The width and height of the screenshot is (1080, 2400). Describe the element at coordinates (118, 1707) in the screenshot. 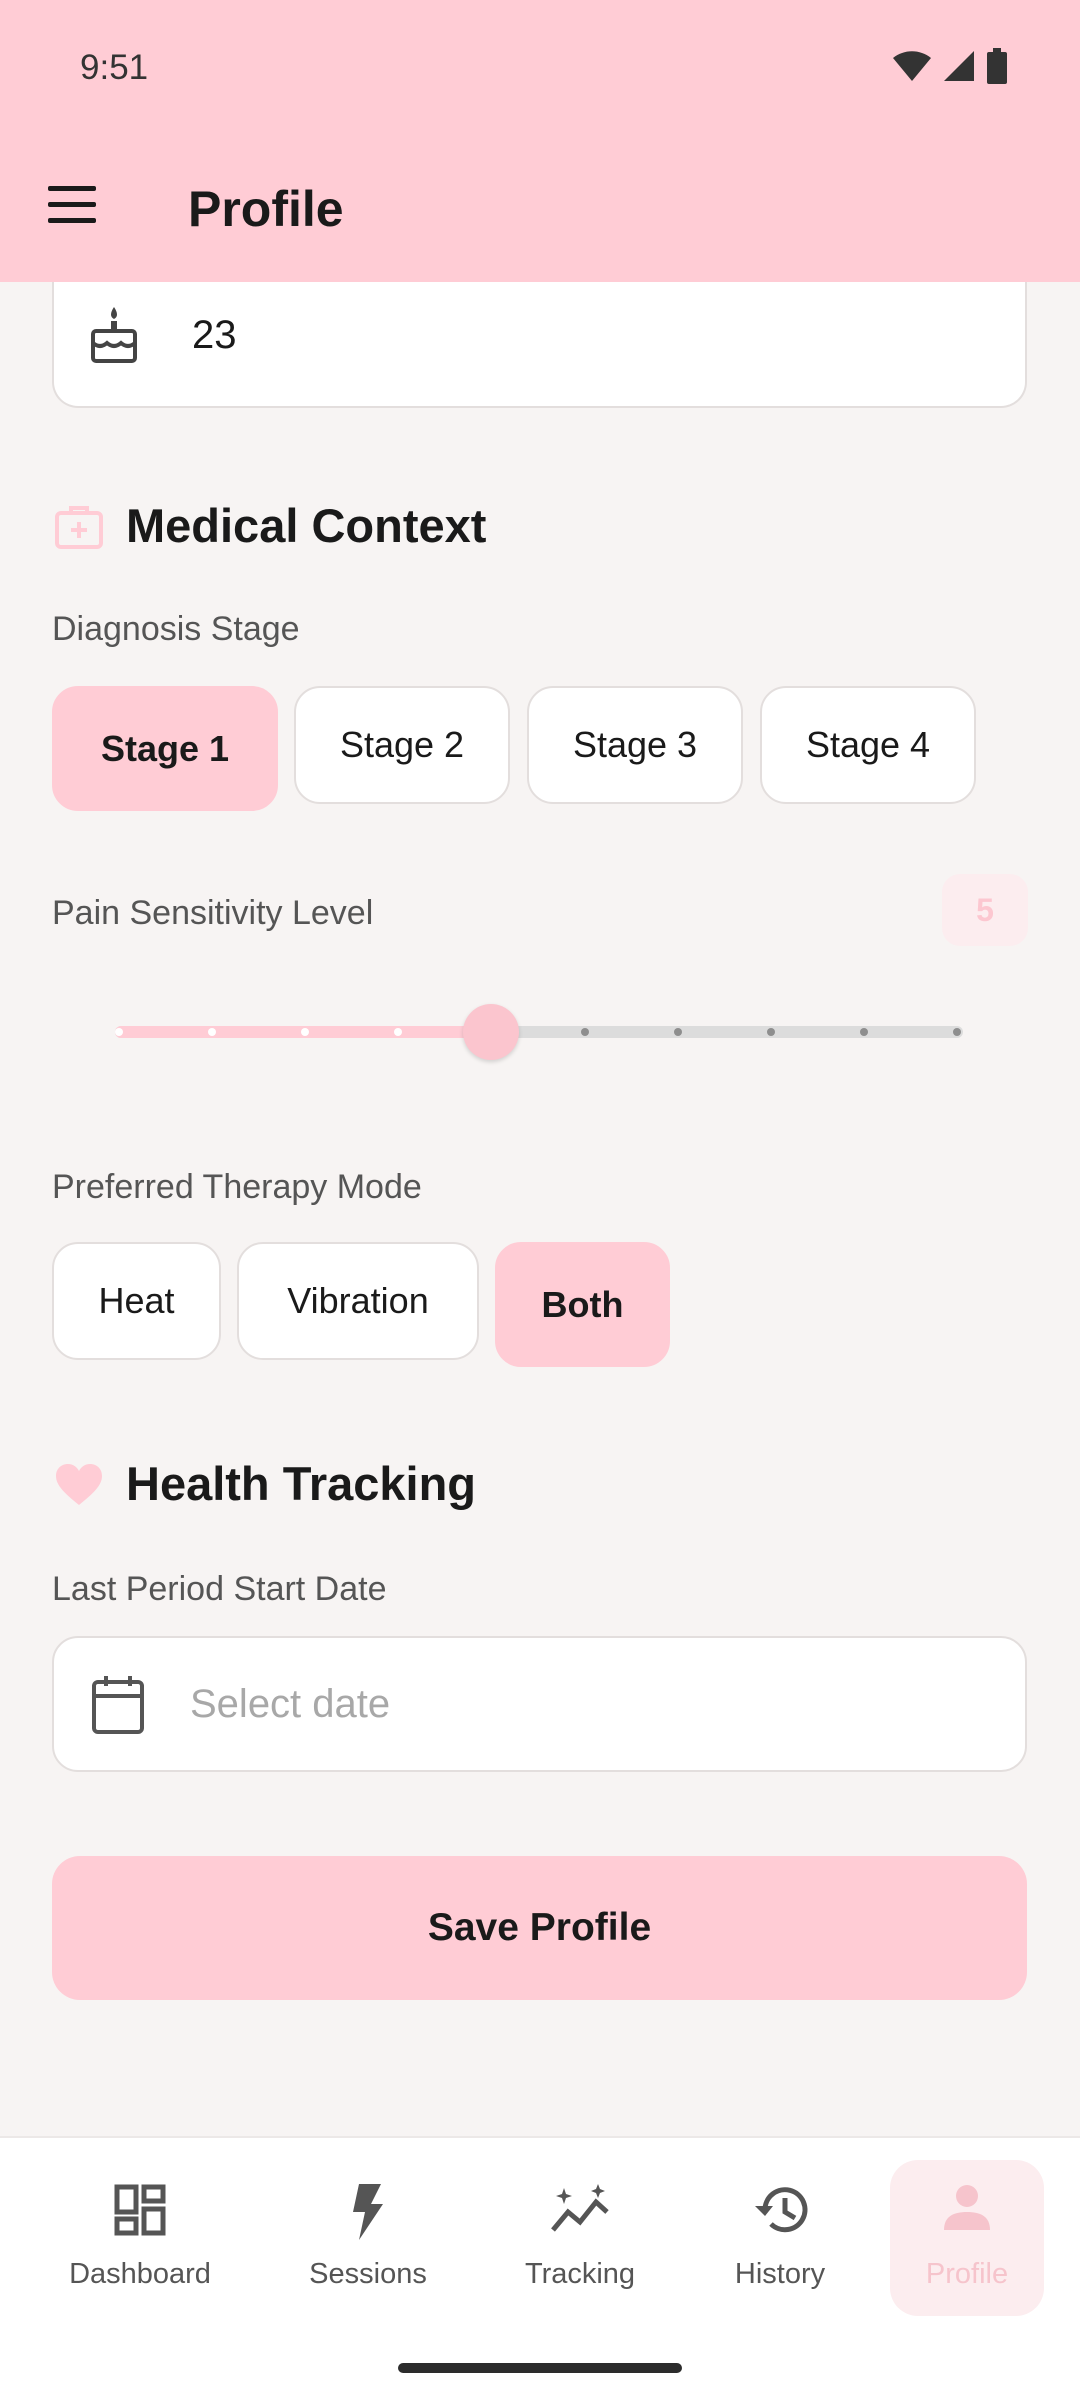

I see `calendar-icon` at that location.